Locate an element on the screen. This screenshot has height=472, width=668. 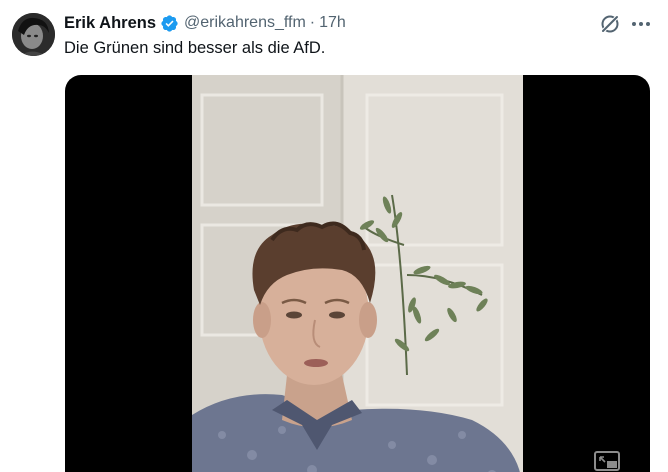
tweet-text: Die Grünen sind besser als die AfD. is located at coordinates (195, 48).